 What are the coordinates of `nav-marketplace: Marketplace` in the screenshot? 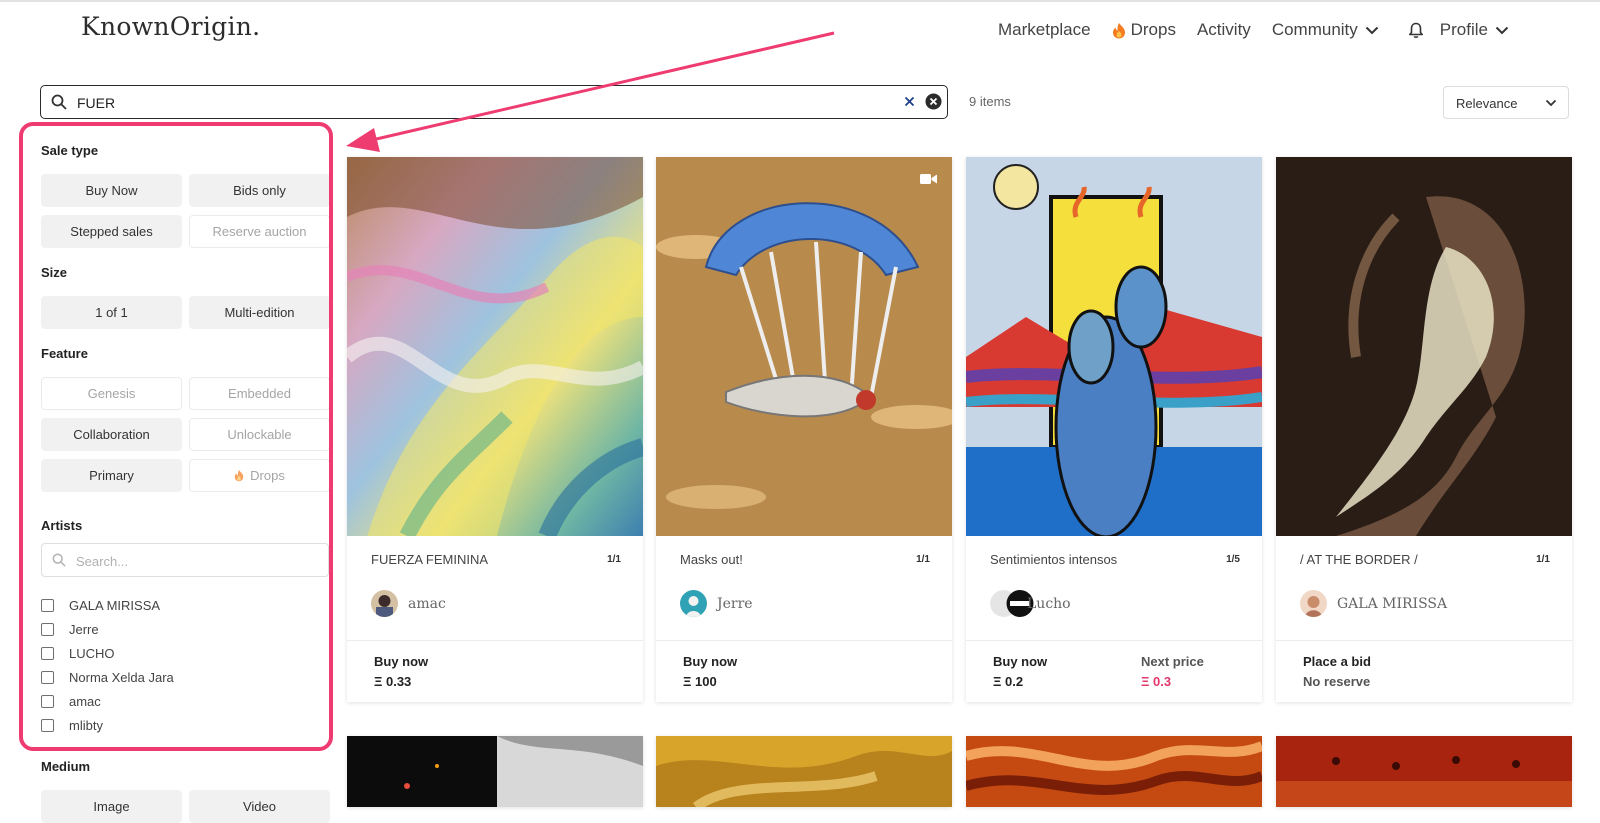 It's located at (1044, 30).